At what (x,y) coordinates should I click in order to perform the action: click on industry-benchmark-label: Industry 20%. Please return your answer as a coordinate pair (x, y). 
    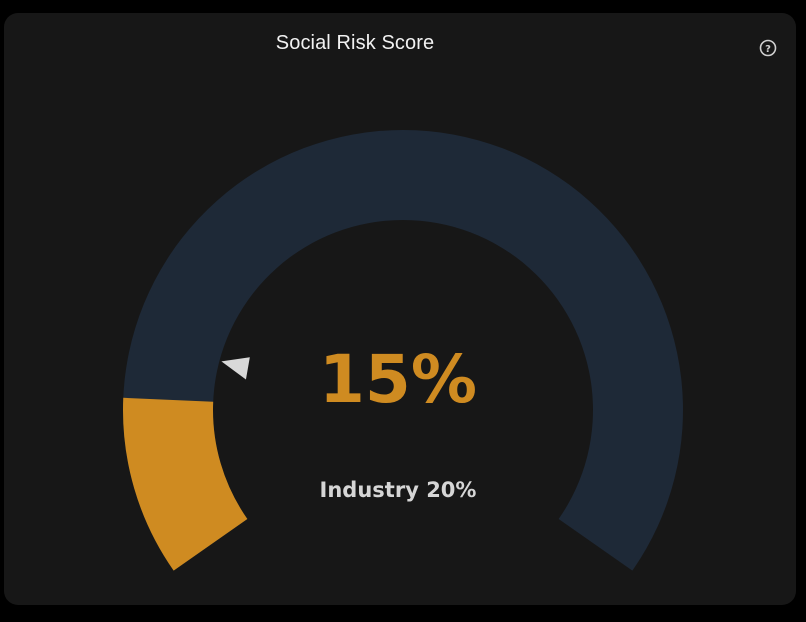
    Looking at the image, I should click on (398, 490).